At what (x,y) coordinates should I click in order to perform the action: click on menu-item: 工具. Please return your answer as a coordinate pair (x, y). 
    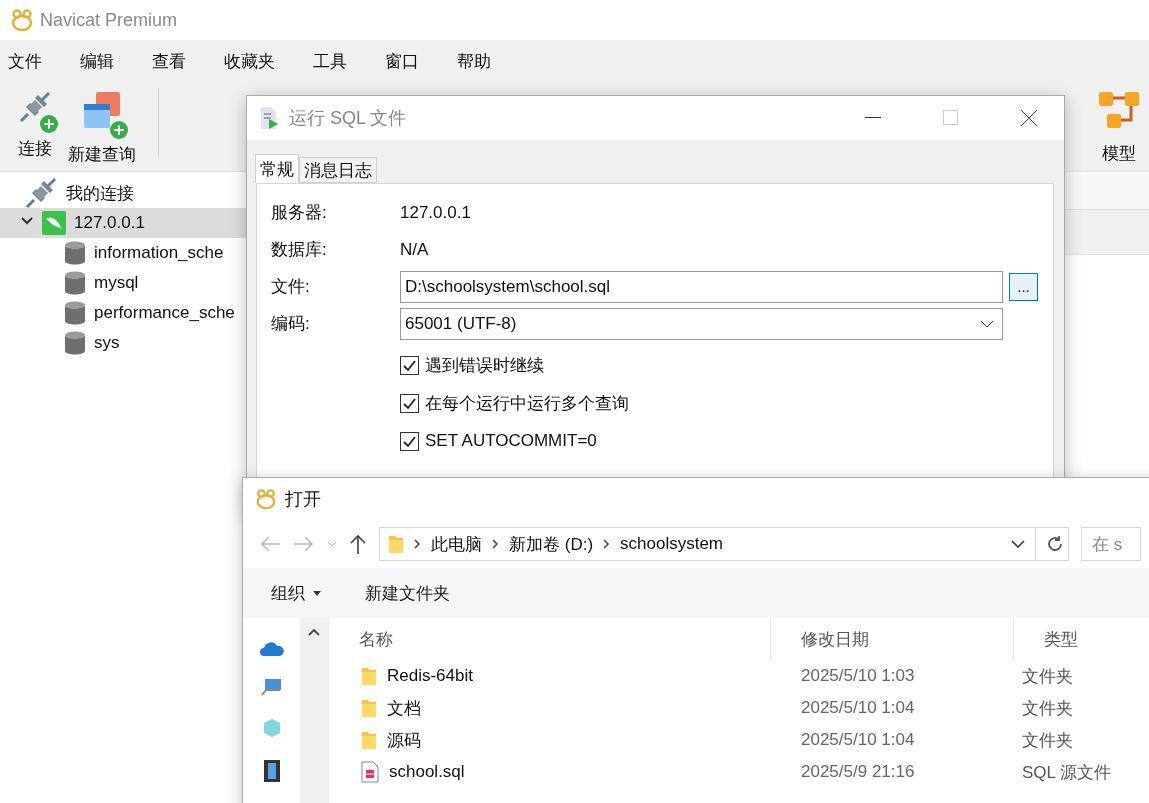
    Looking at the image, I should click on (330, 61).